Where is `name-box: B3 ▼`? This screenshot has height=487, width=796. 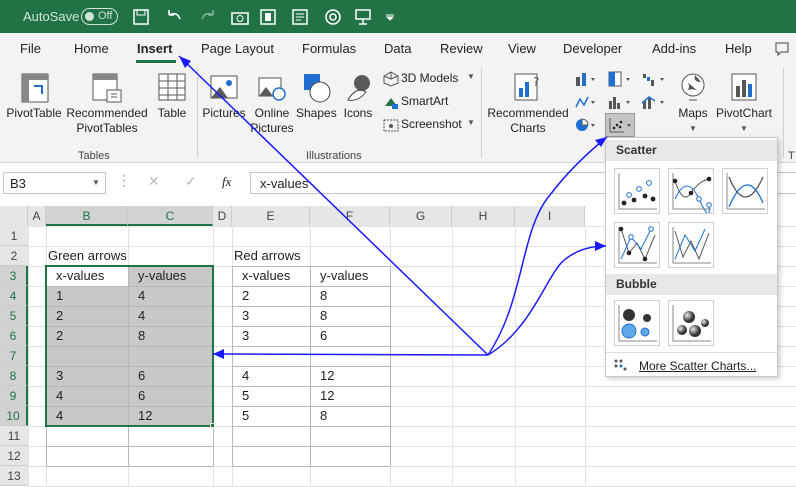
name-box: B3 ▼ is located at coordinates (54, 183).